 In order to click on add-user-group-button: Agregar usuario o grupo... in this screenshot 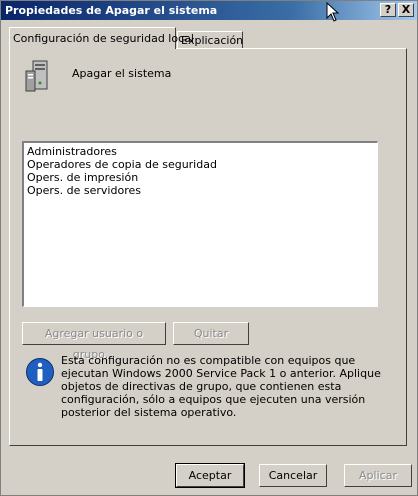, I will do `click(94, 341)`.